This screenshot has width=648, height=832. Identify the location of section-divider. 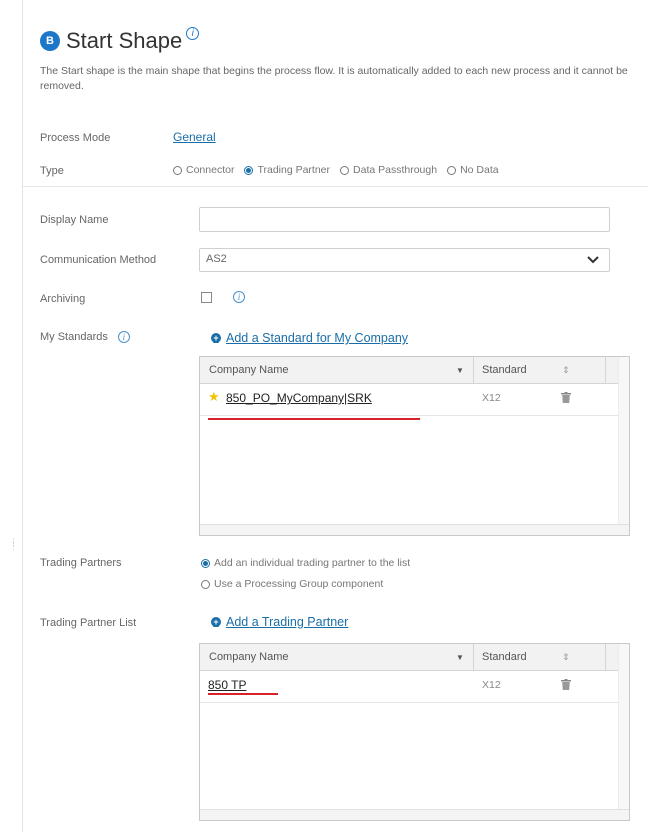
(335, 186).